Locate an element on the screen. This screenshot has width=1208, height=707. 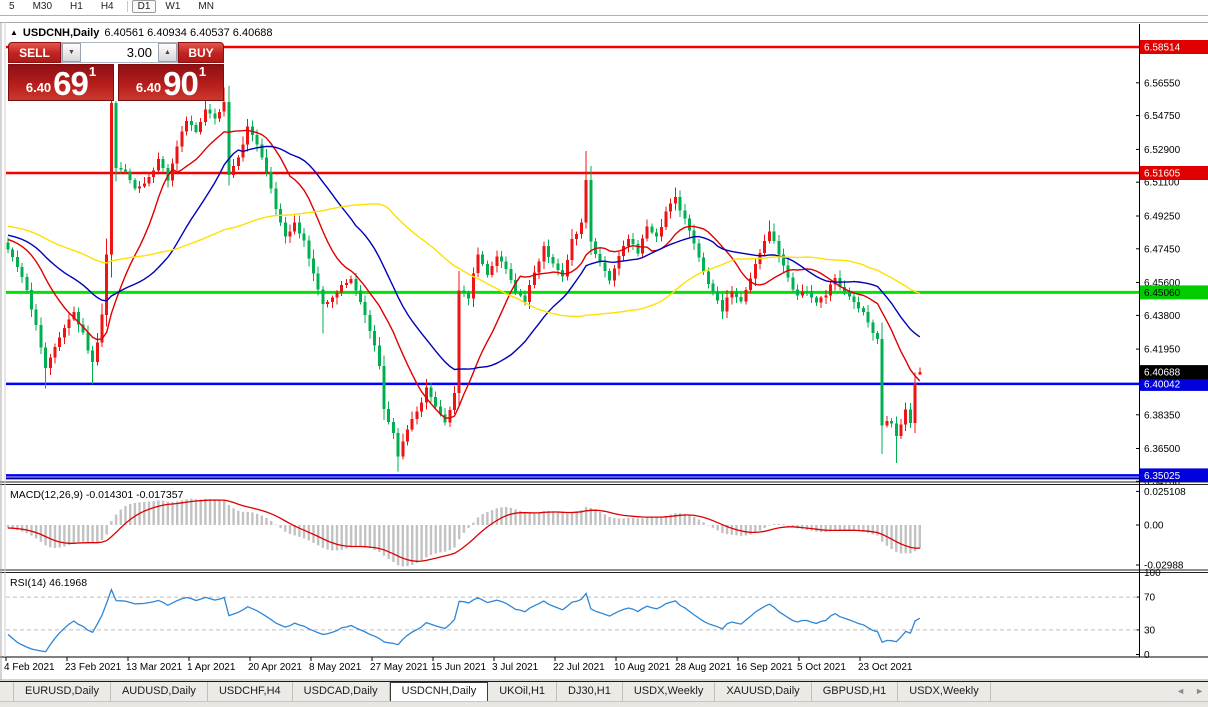
buy-price-panel: 6.40 90 1 is located at coordinates (171, 82).